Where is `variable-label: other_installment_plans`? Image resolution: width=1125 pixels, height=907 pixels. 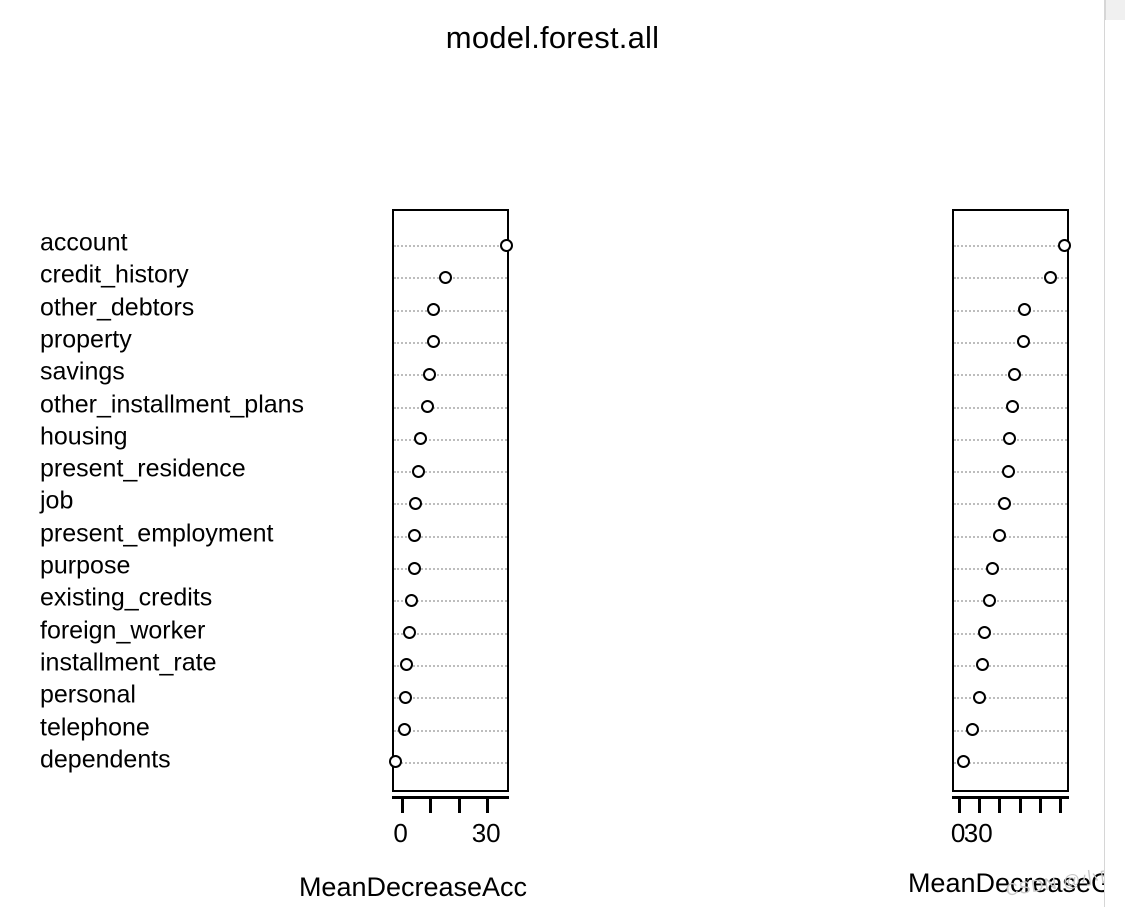 variable-label: other_installment_plans is located at coordinates (172, 404).